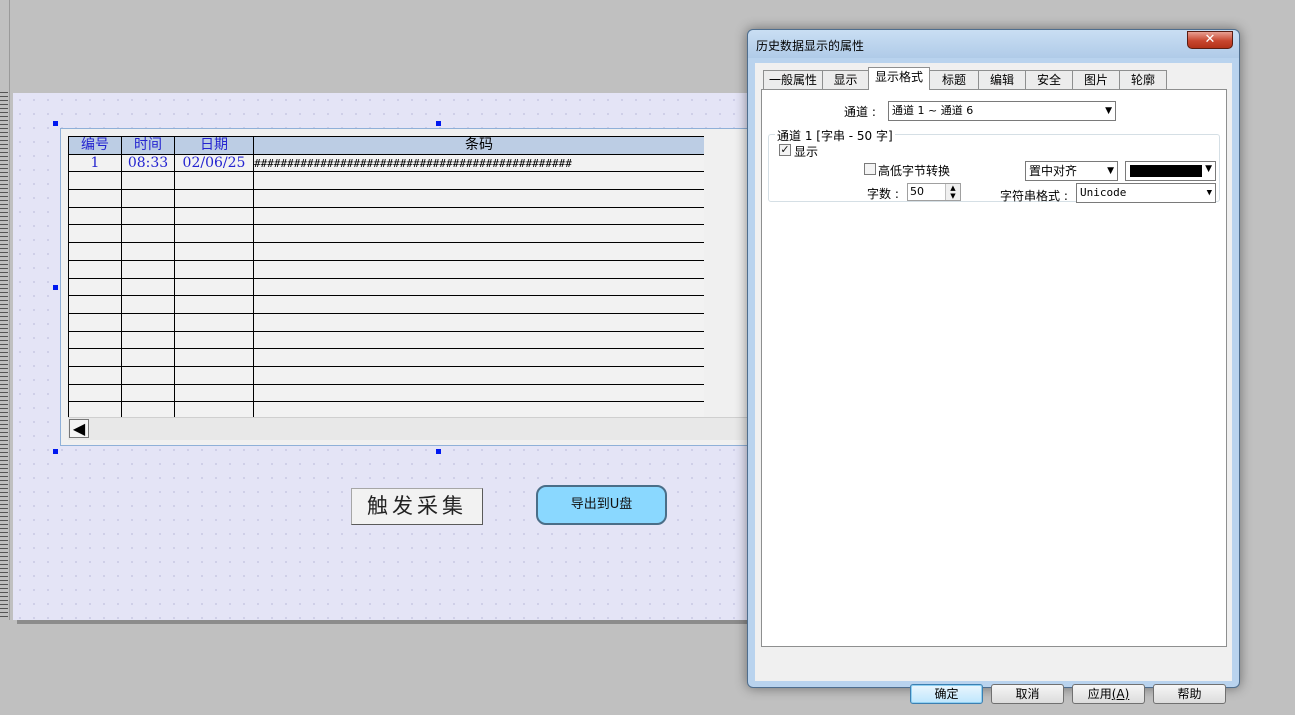  I want to click on show-checkbox: ✓, so click(785, 150).